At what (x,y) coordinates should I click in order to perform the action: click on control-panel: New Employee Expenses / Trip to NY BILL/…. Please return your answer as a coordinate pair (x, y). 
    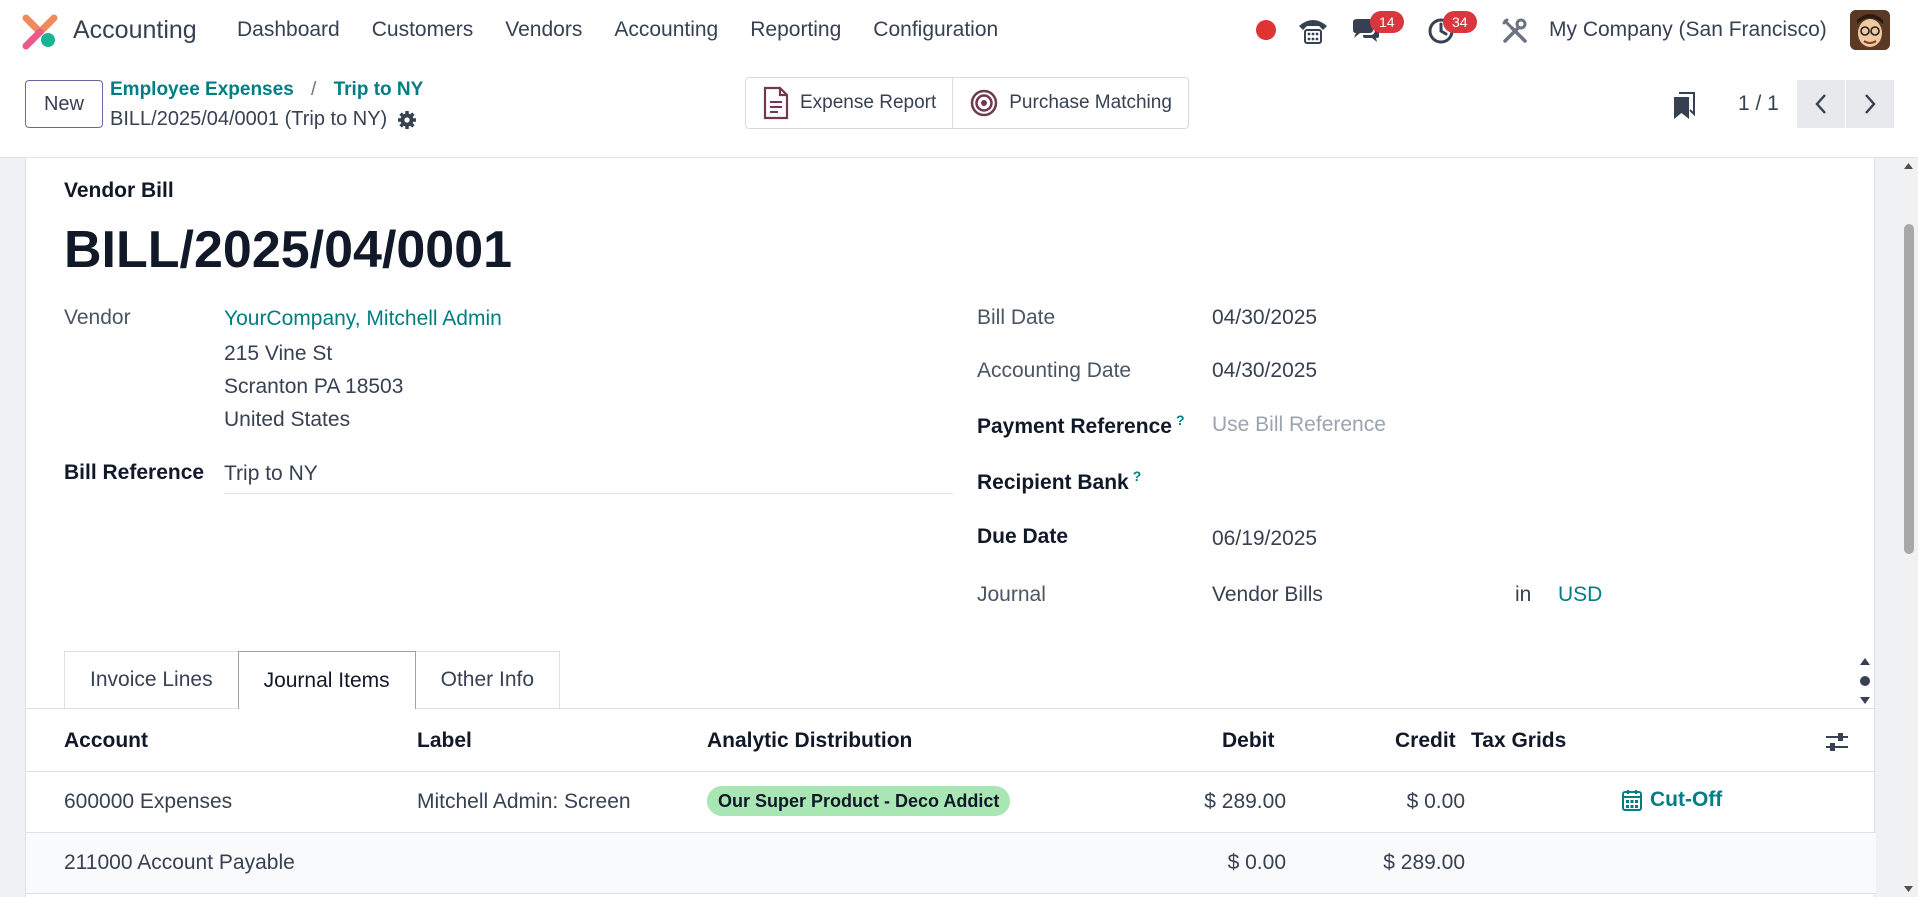
    Looking at the image, I should click on (959, 110).